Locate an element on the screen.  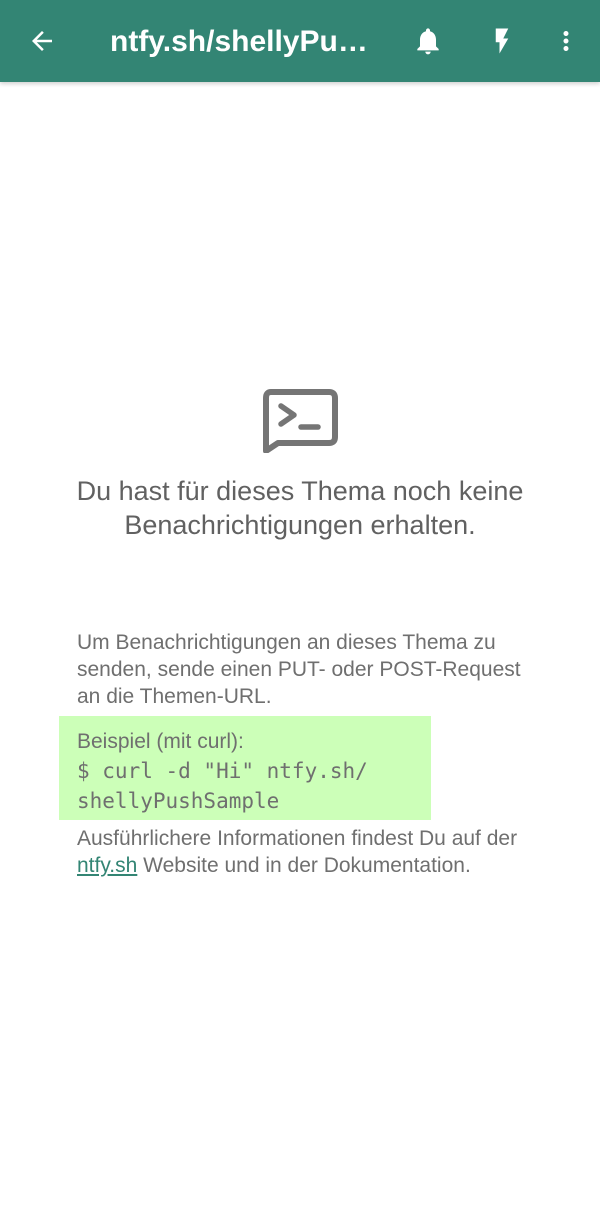
more-vert-icon is located at coordinates (566, 41).